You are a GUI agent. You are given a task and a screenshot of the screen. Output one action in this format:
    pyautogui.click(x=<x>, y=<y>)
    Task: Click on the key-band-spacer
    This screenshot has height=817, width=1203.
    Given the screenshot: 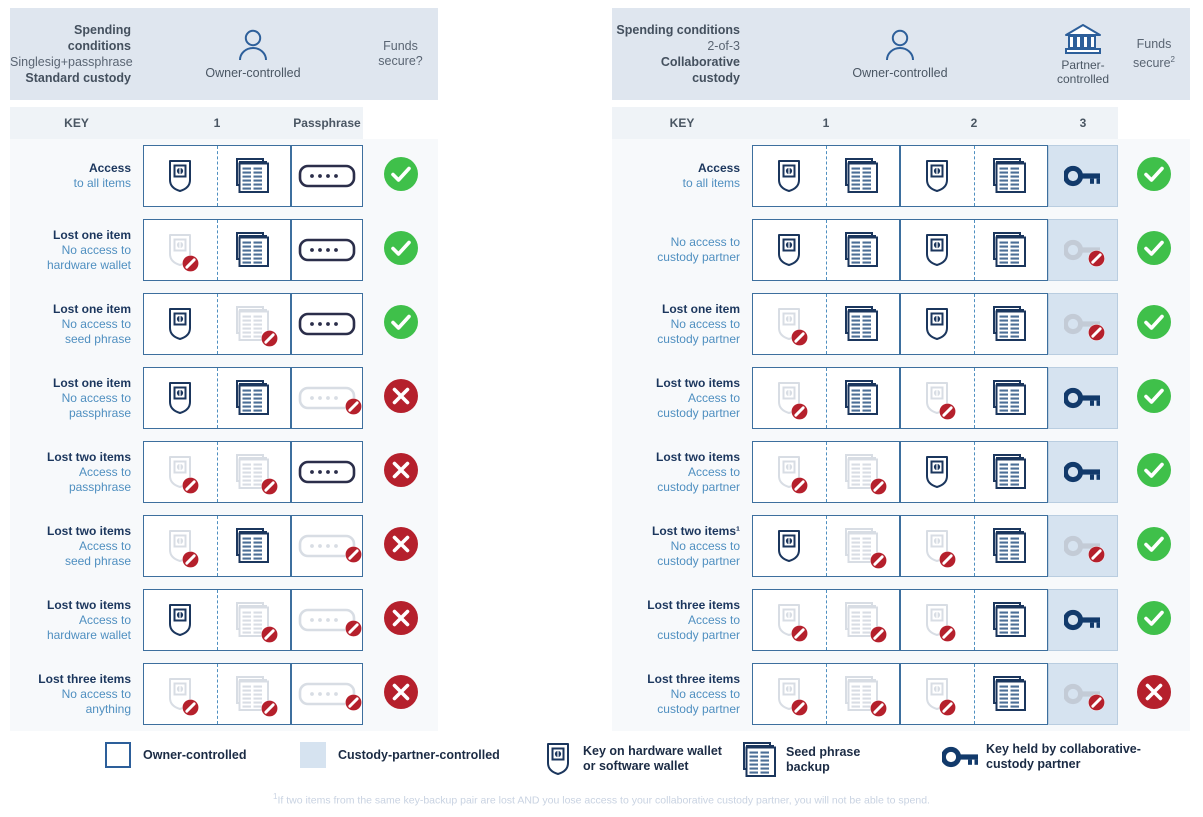 What is the action you would take?
    pyautogui.click(x=1154, y=123)
    